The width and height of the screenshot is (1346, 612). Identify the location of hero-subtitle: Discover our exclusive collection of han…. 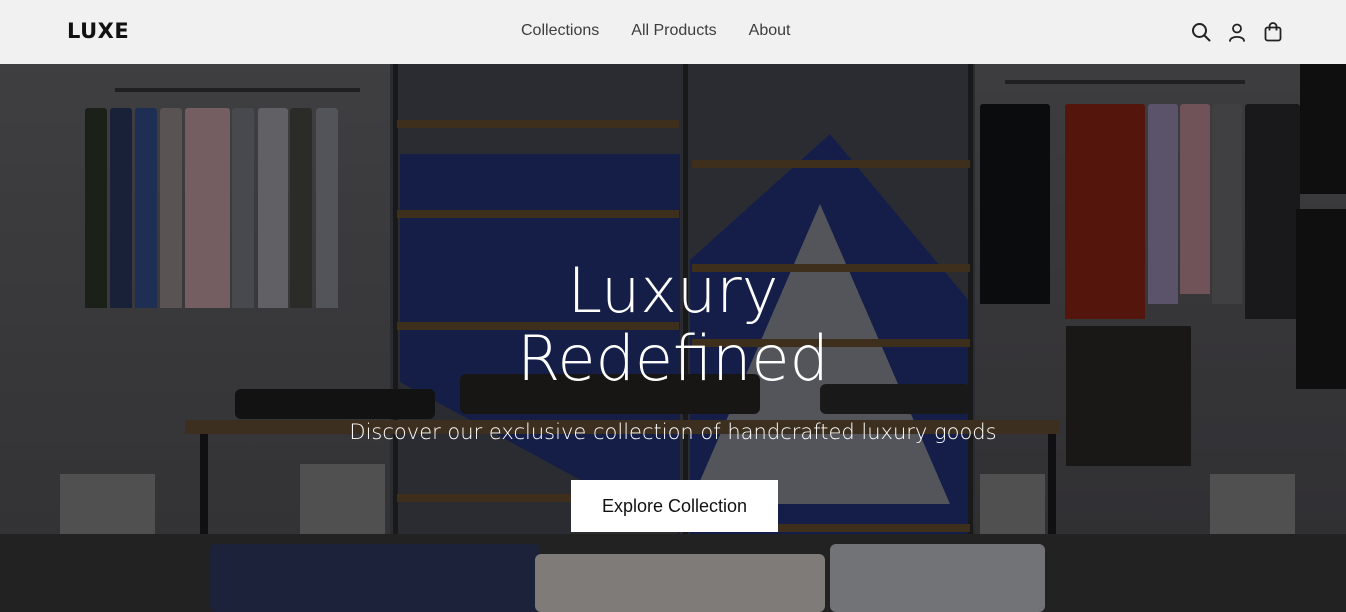
(673, 432).